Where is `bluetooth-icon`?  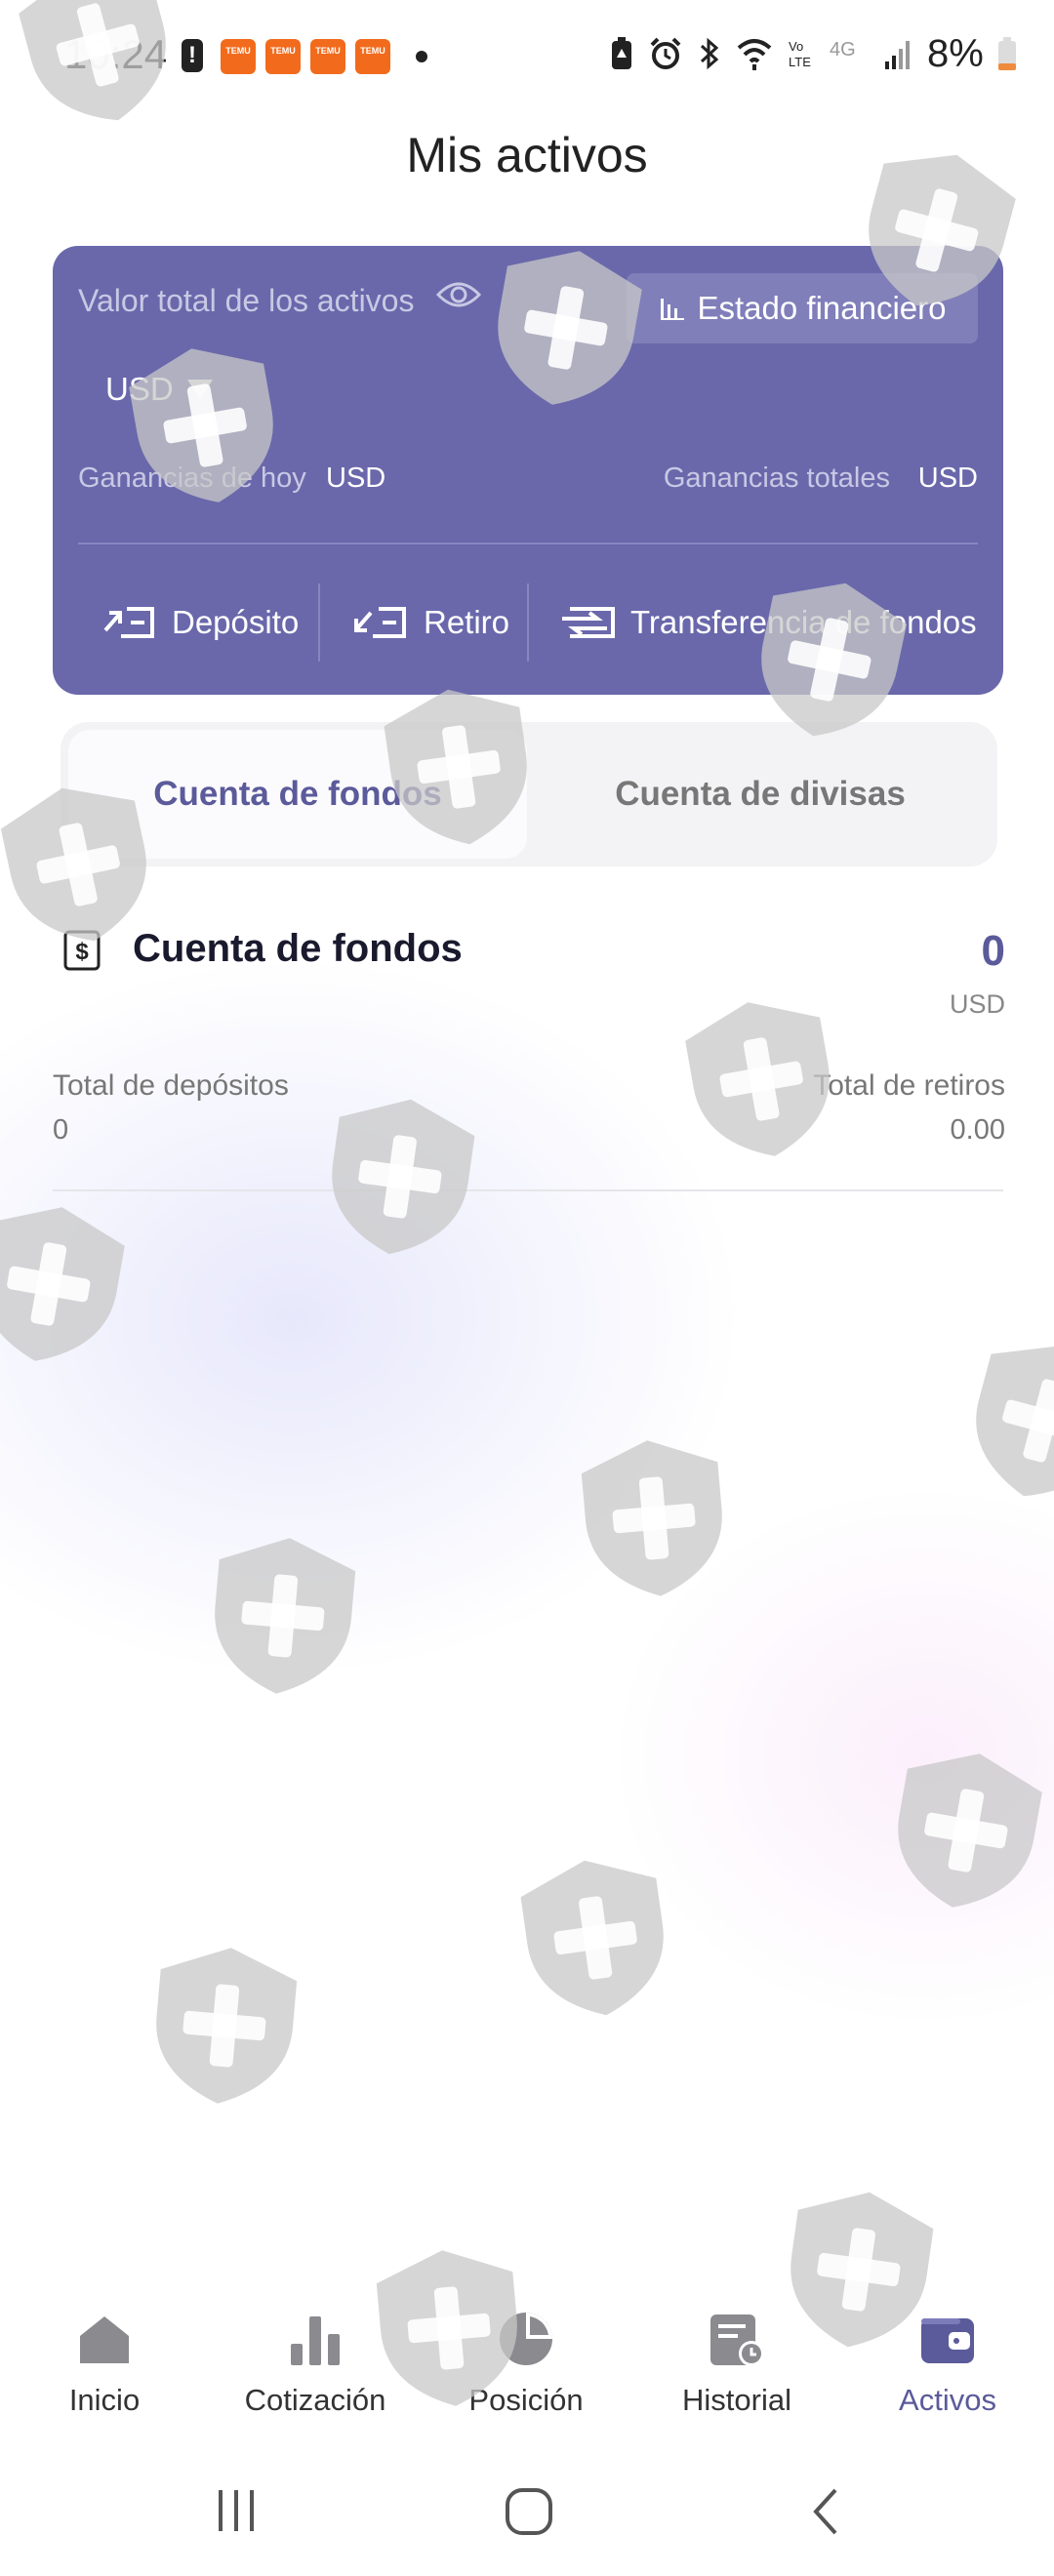 bluetooth-icon is located at coordinates (709, 53).